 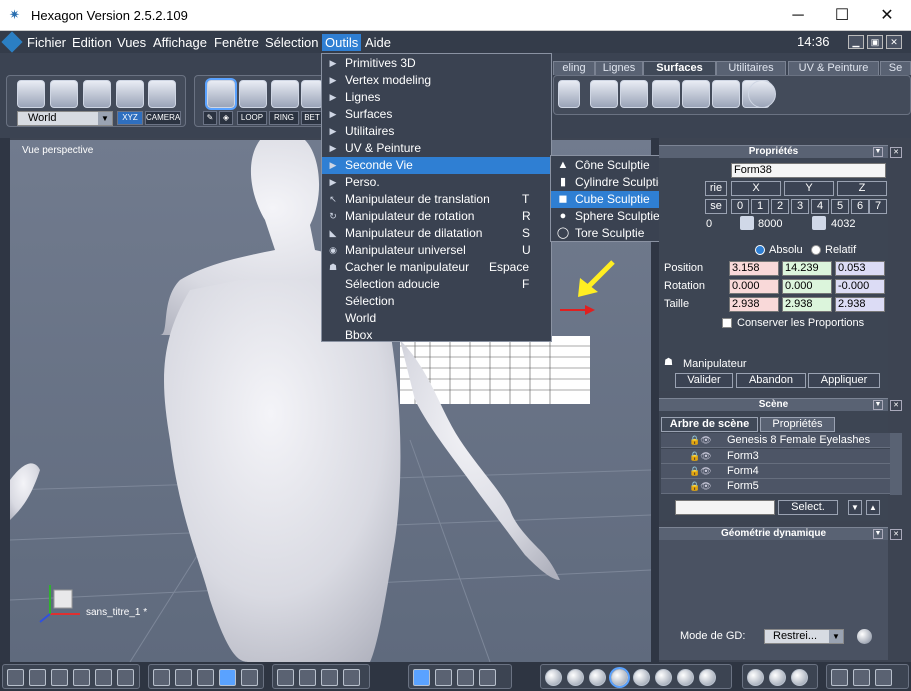 I want to click on paint-select-icon, so click(x=97, y=94).